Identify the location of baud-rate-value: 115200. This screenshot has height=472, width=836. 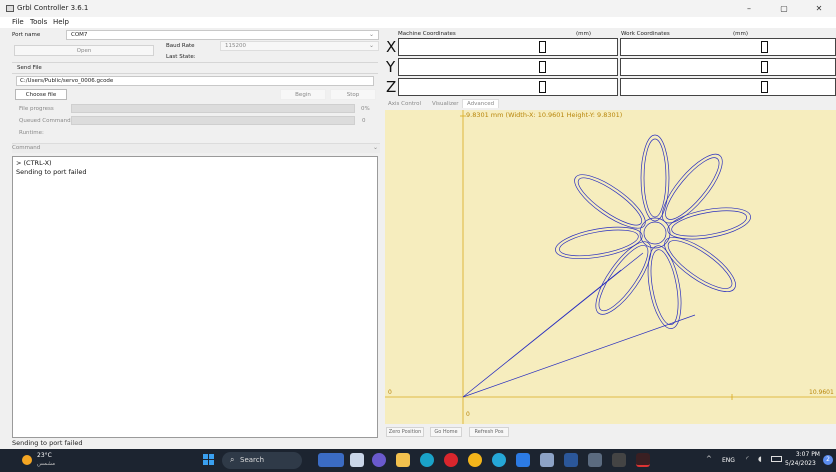
(235, 46).